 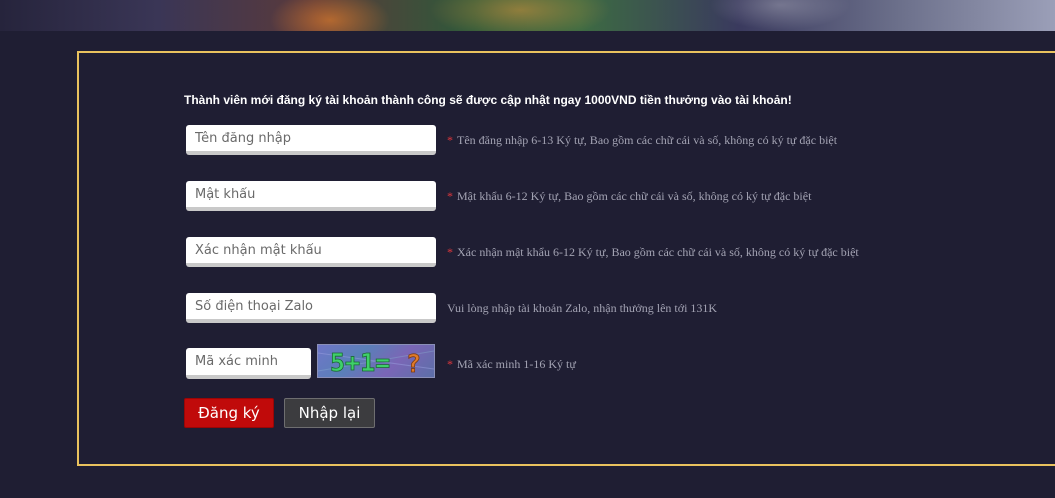 What do you see at coordinates (329, 413) in the screenshot?
I see `reset-button: Nhập lại` at bounding box center [329, 413].